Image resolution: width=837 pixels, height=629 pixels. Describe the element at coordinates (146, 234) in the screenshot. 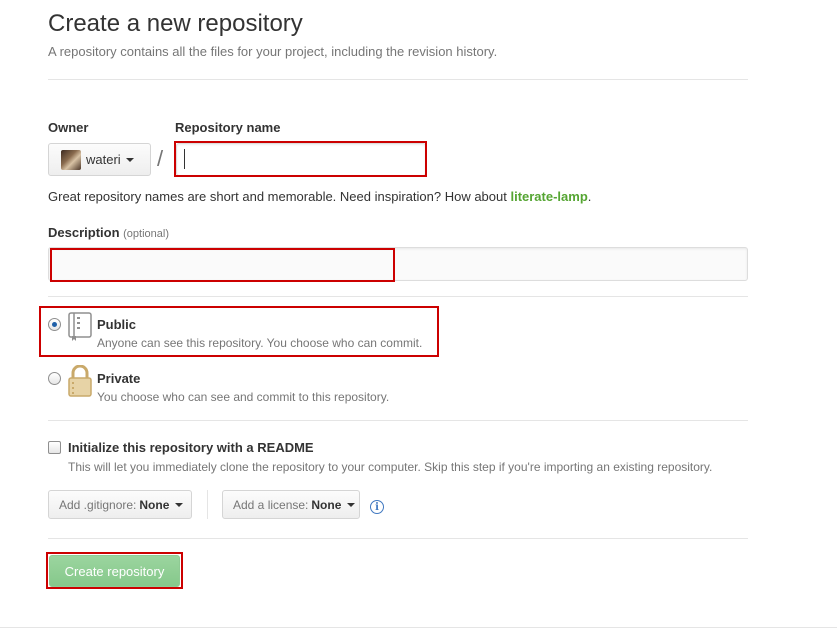

I see `optional-note: (optional)` at that location.